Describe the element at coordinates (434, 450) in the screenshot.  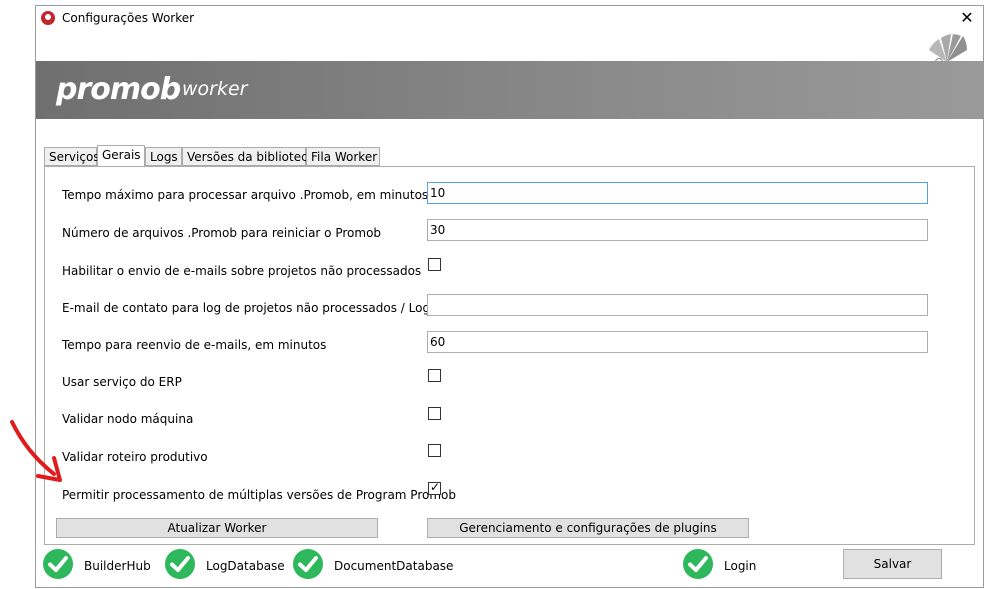
I see `validate-route-checkbox` at that location.